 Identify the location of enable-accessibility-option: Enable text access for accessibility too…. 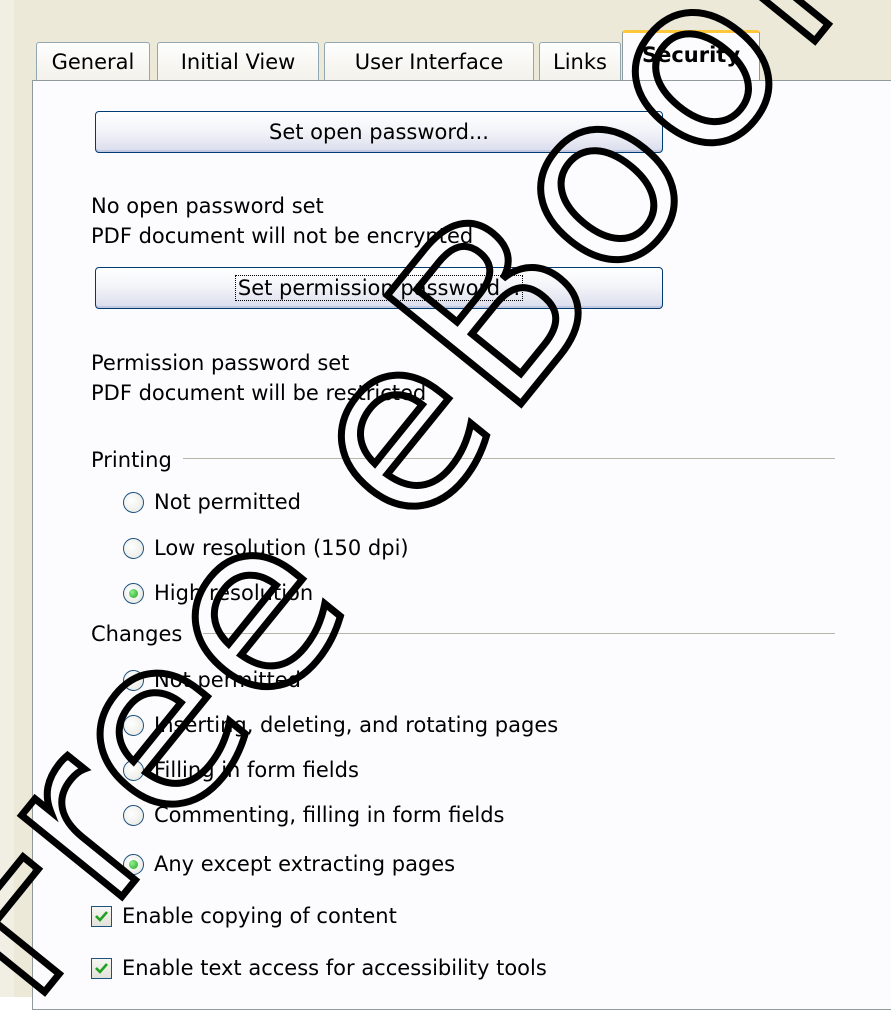
(319, 968).